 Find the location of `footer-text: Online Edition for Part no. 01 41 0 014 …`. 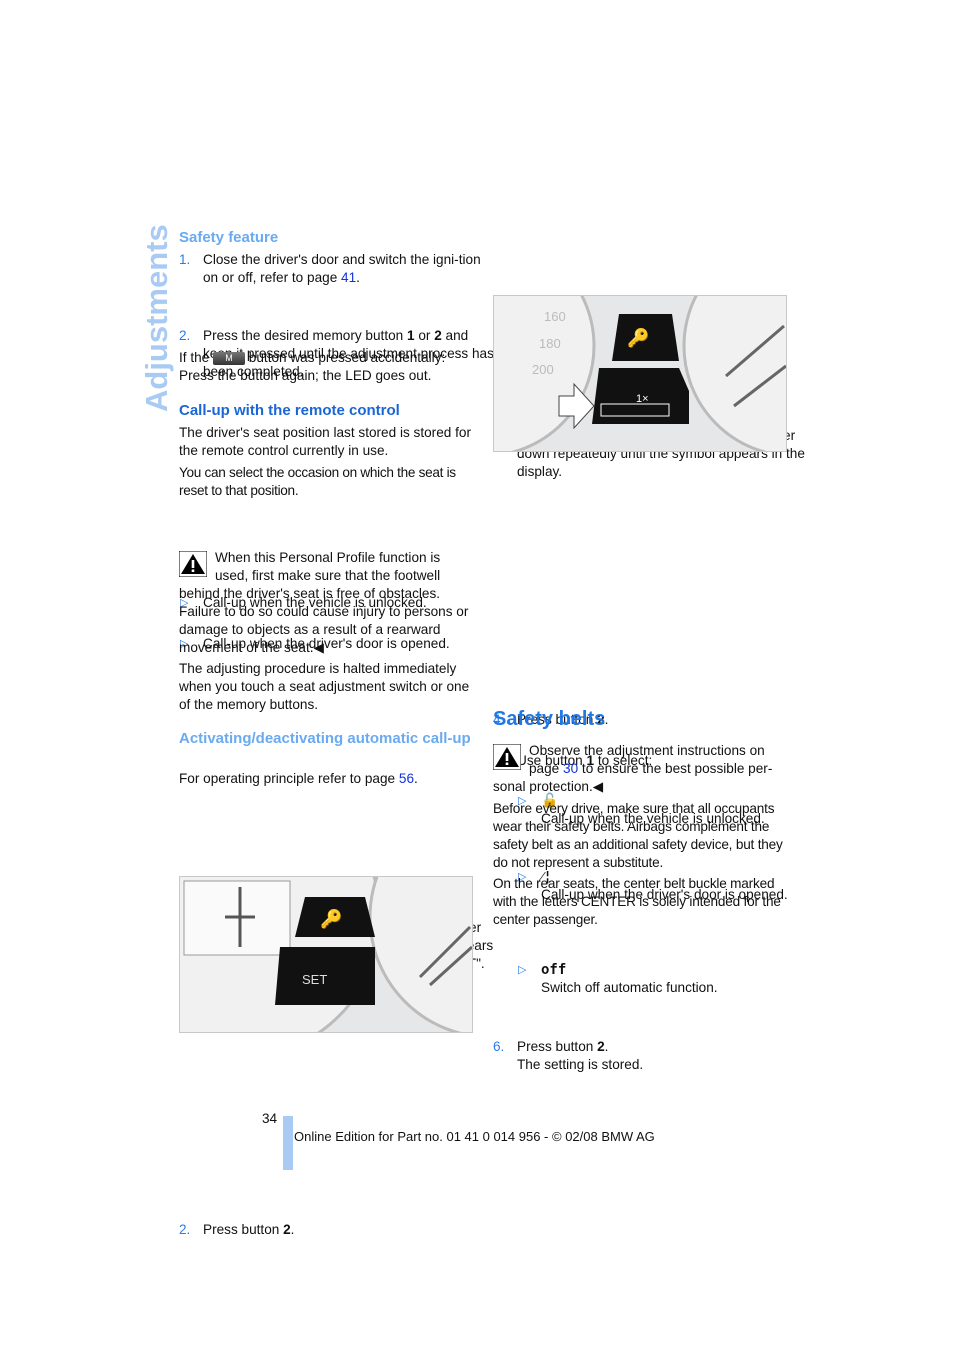

footer-text: Online Edition for Part no. 01 41 0 014 … is located at coordinates (474, 1136).